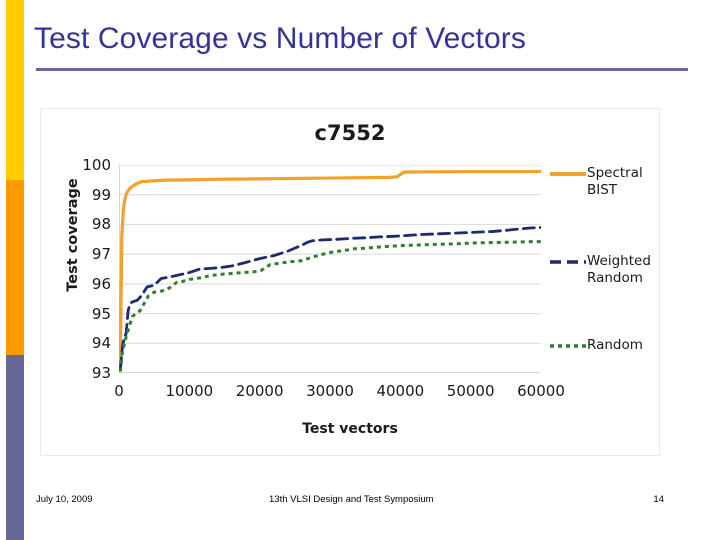  Describe the element at coordinates (330, 391) in the screenshot. I see `x-tick-label: 30000` at that location.